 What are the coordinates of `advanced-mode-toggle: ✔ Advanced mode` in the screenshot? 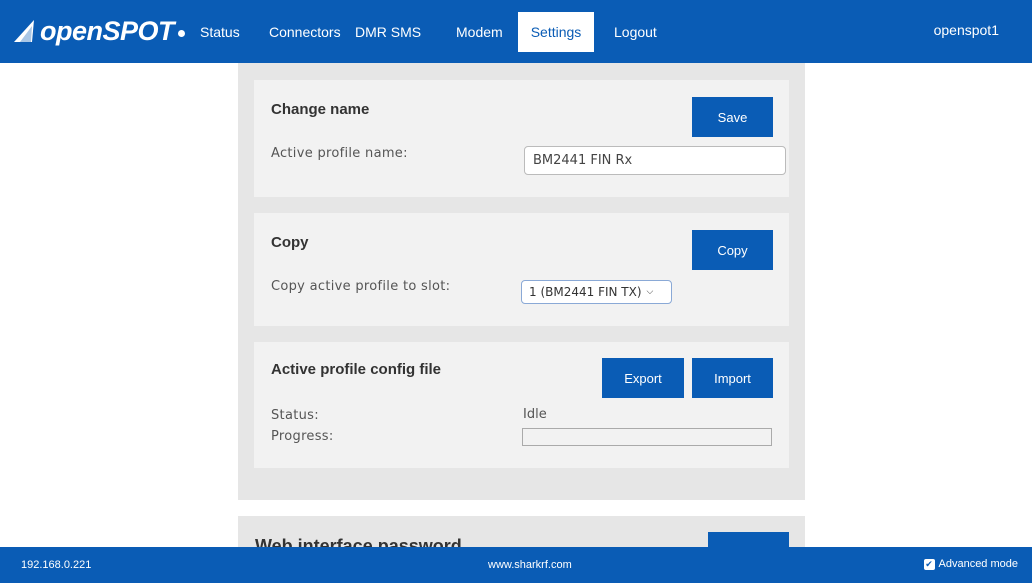 It's located at (971, 564).